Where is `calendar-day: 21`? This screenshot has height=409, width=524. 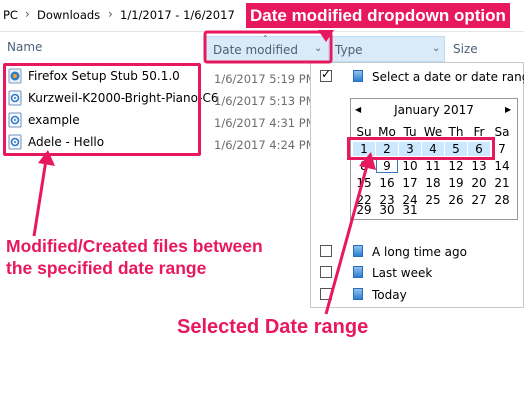
calendar-day: 21 is located at coordinates (502, 183).